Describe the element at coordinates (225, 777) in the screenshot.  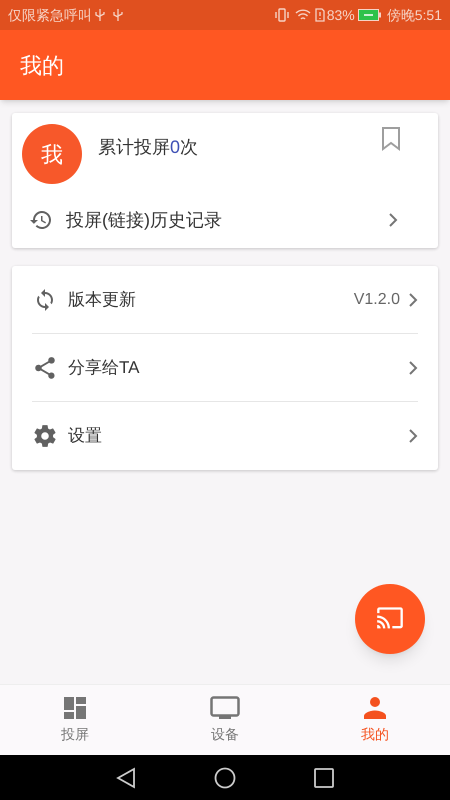
I see `home-icon` at that location.